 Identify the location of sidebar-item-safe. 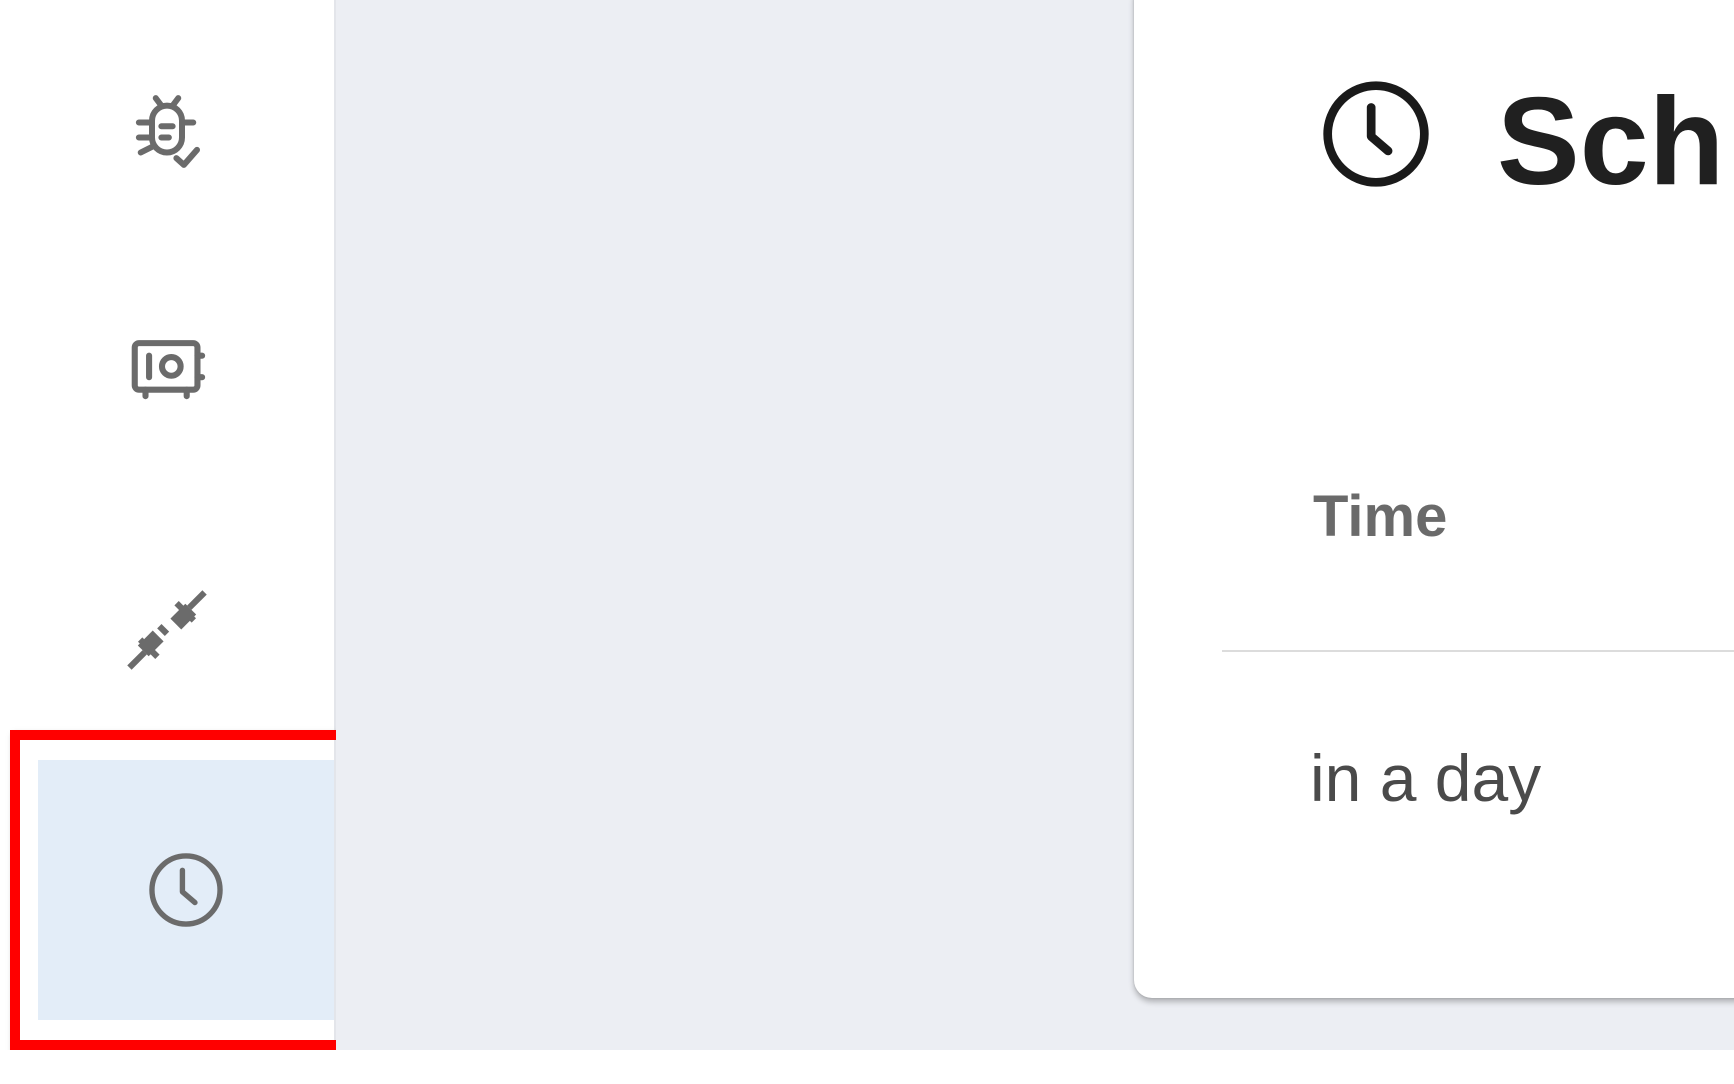
(167, 370).